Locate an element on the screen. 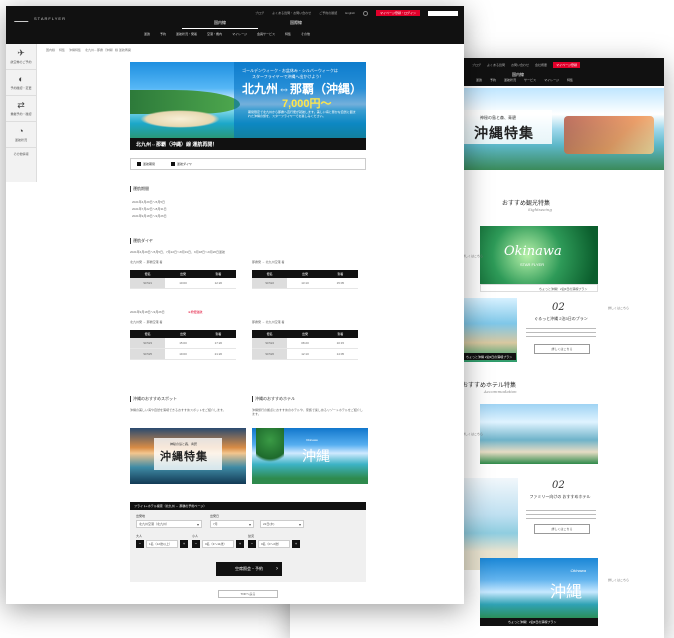  family-hotel-image is located at coordinates (490, 524).